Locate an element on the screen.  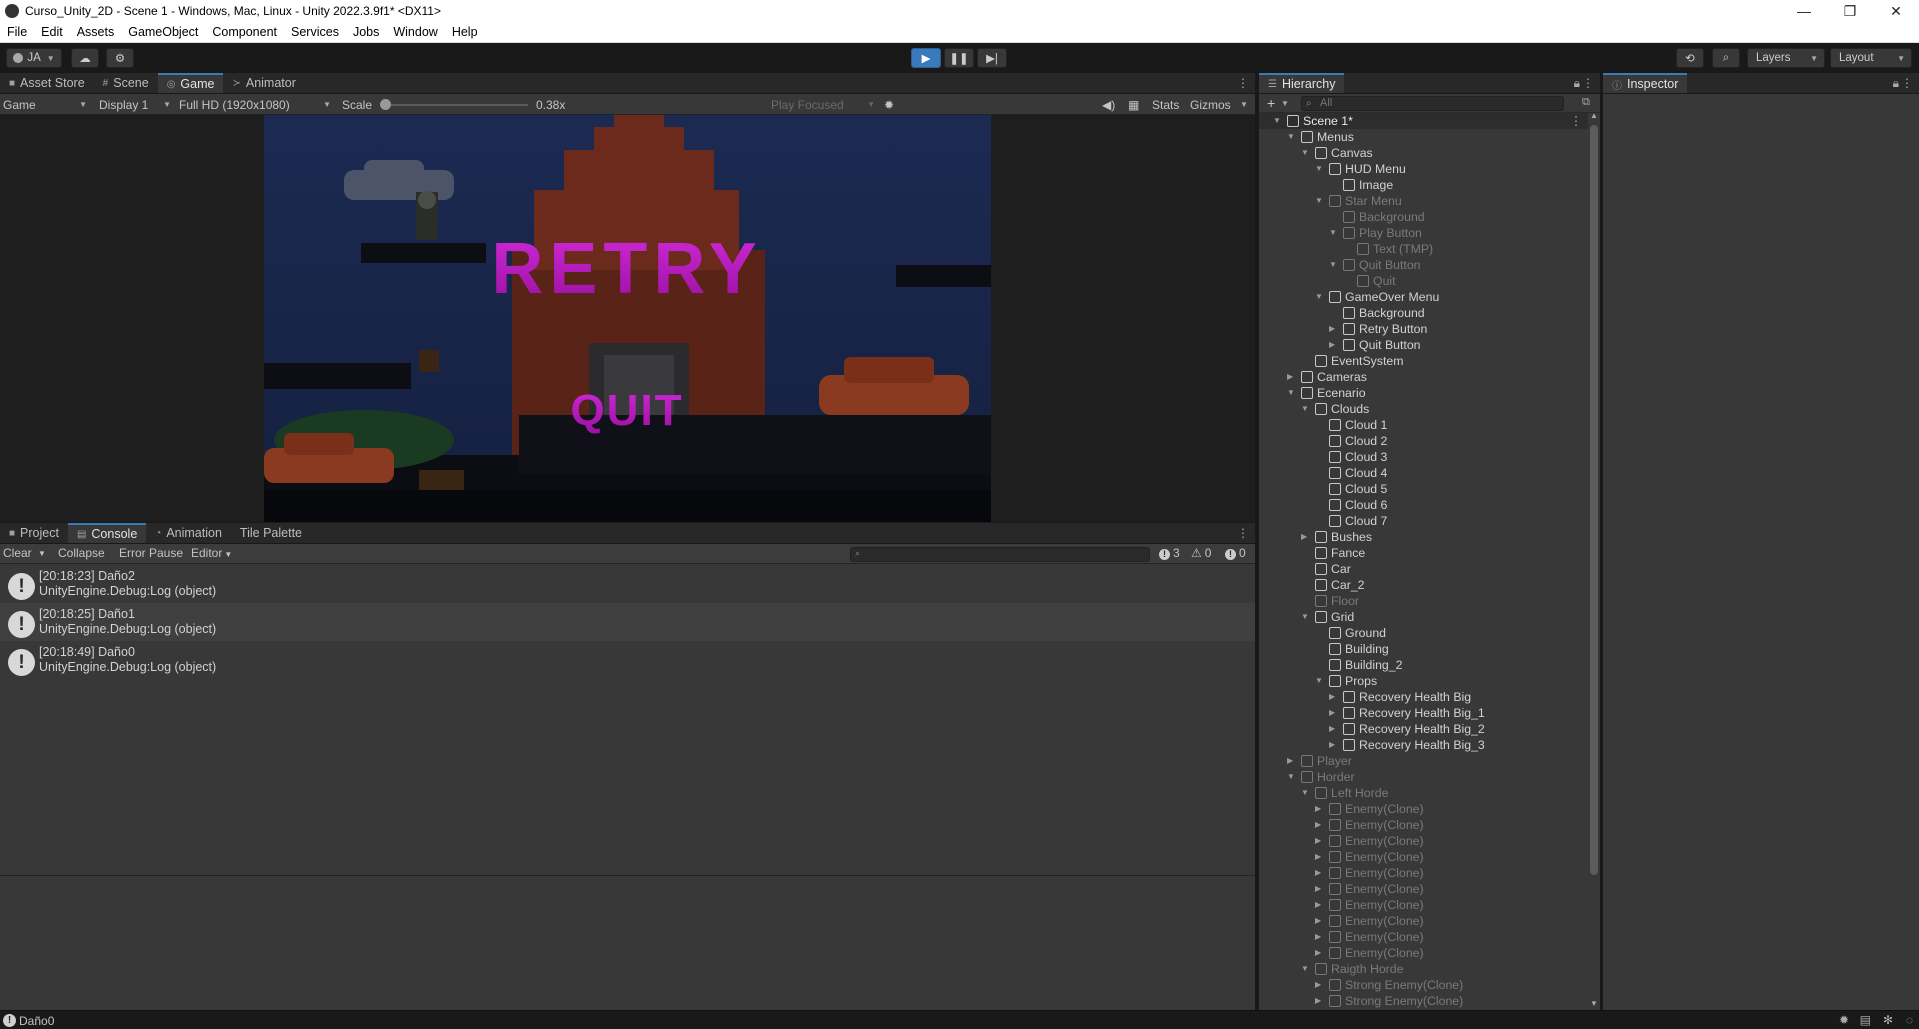
play-mode-dropdown: Play Focused ▼ is located at coordinates (823, 104).